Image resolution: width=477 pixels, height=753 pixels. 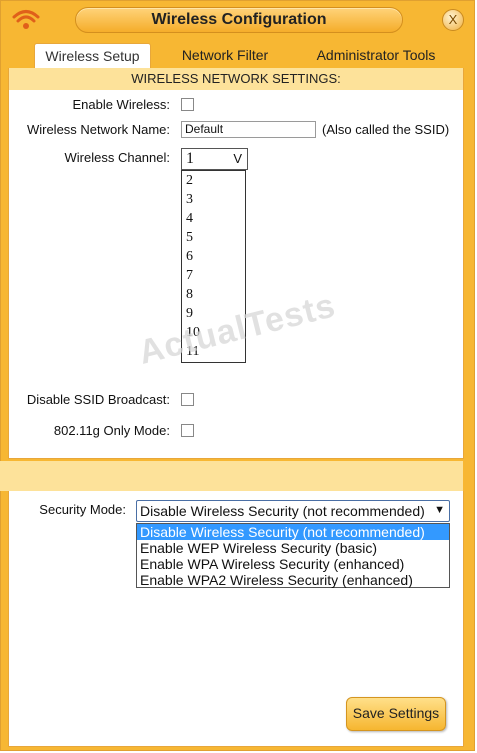 I want to click on tab-network-filter: Network Filter, so click(x=225, y=56).